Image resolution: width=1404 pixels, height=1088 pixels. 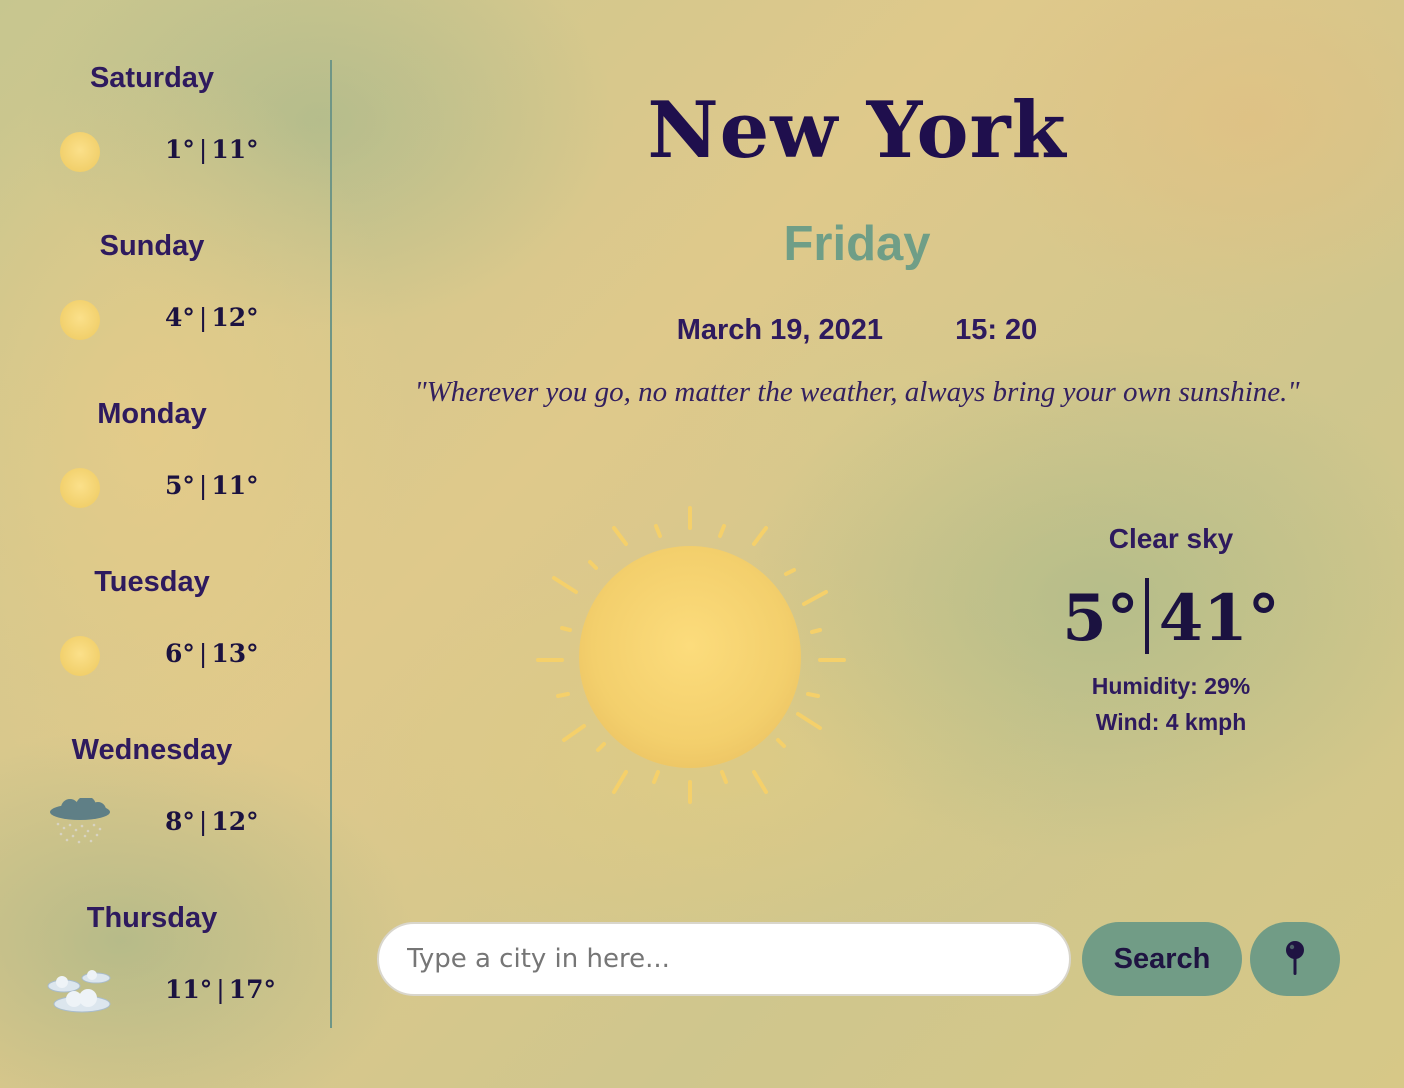 I want to click on clouds-icon, so click(x=80, y=992).